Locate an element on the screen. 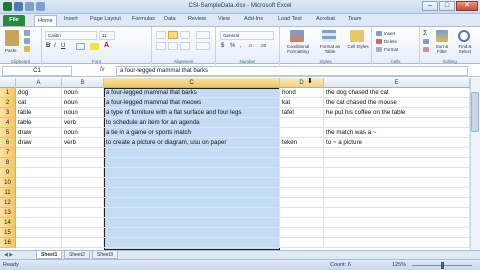 The width and height of the screenshot is (480, 270). cell-c4: to schedule an item for an agenda is located at coordinates (192, 123).